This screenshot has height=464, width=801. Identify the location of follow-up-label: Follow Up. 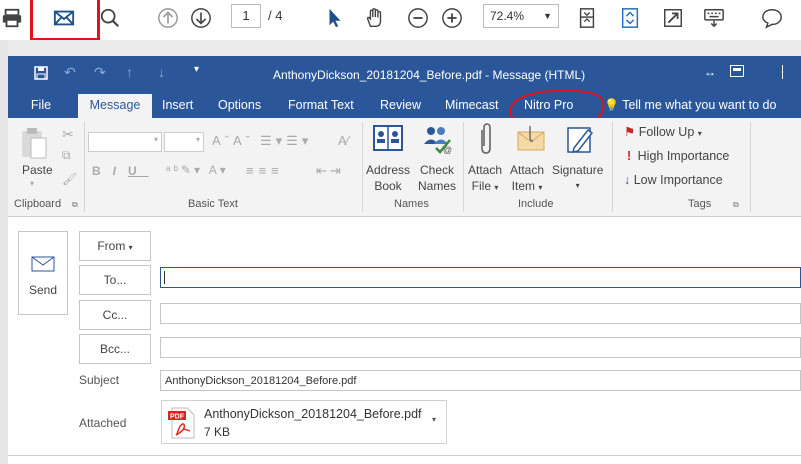
(666, 132).